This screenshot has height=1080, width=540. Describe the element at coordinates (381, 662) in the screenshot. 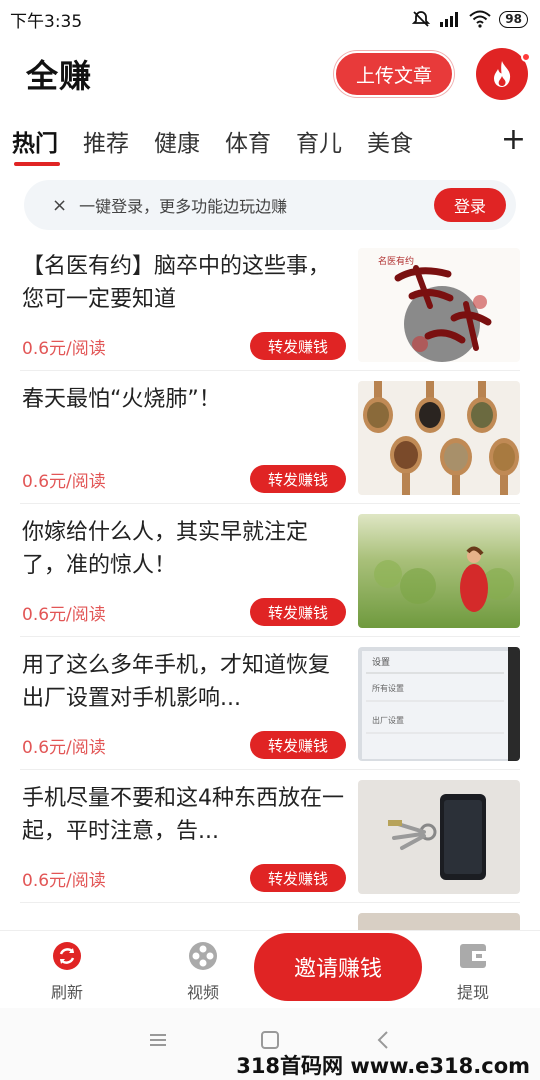

I see `settings-line-1: 设置` at that location.